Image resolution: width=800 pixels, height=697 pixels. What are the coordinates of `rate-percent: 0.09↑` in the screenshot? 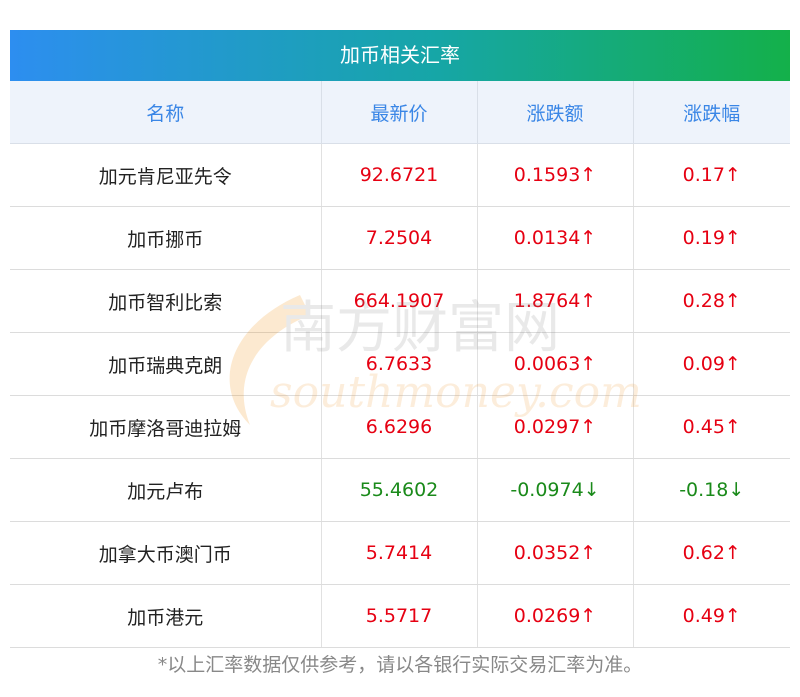 It's located at (711, 364).